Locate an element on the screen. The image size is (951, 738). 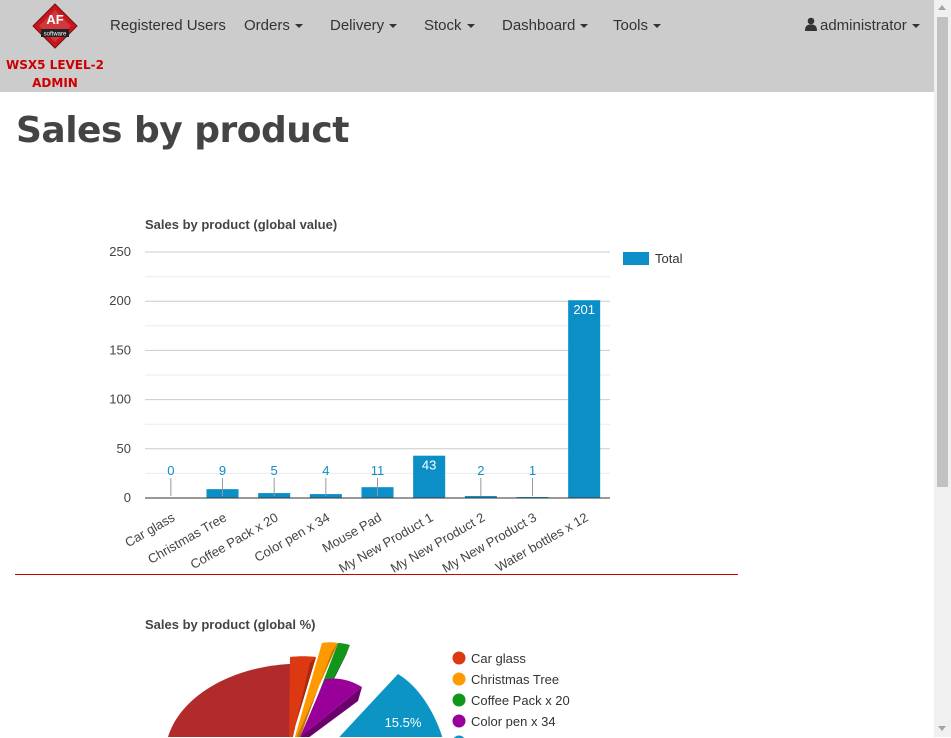
legend-label: Total is located at coordinates (669, 258).